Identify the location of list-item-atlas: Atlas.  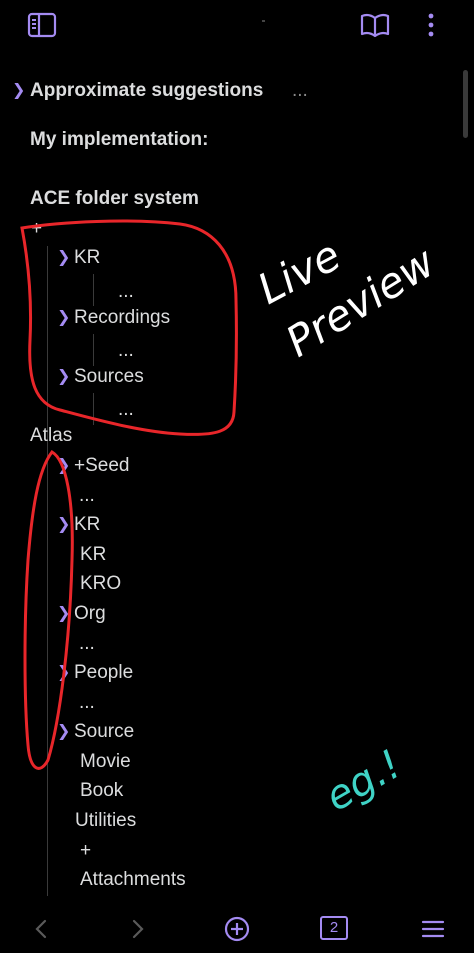
(51, 435).